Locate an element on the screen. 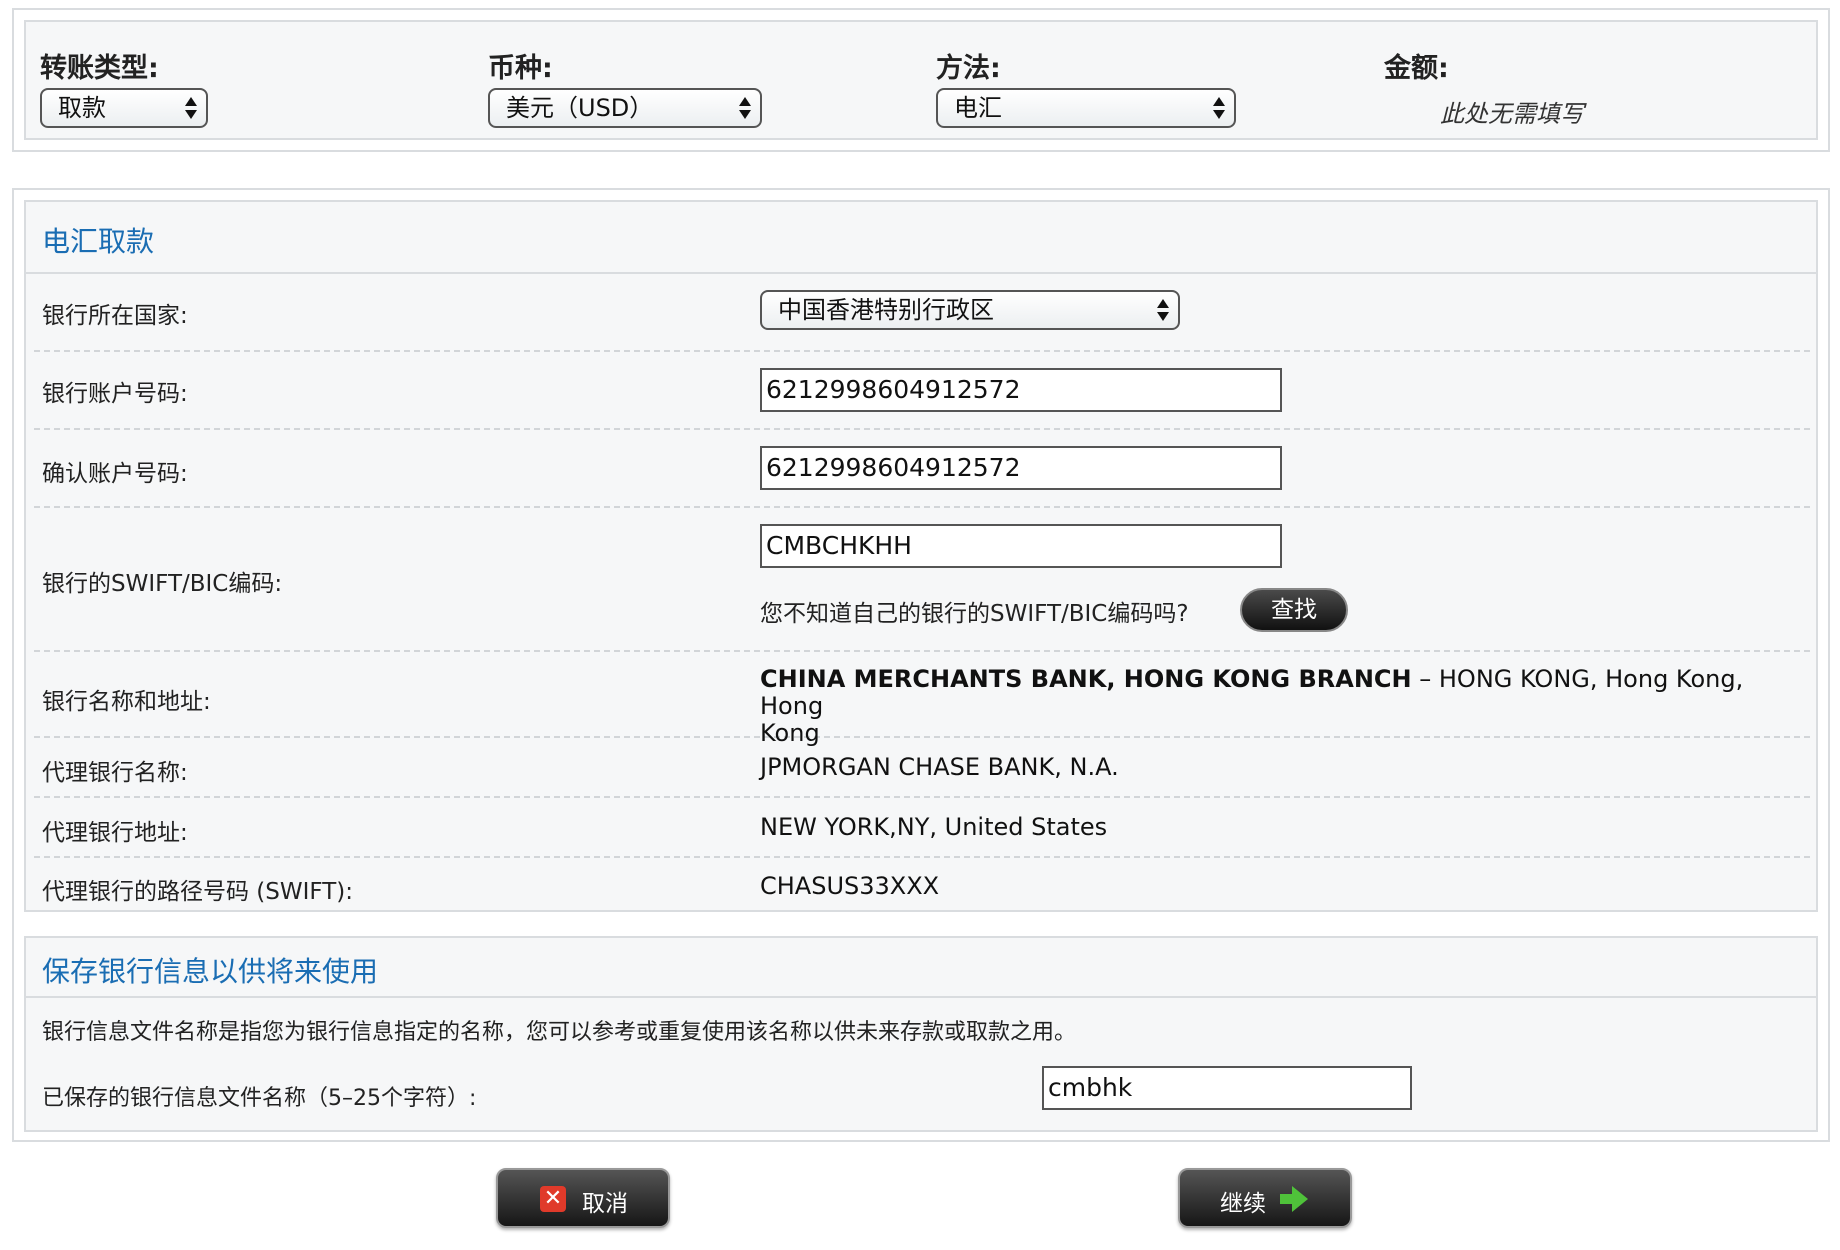 The image size is (1840, 1250). save-section-title: 保存银行信息以供将来使用 is located at coordinates (210, 971).